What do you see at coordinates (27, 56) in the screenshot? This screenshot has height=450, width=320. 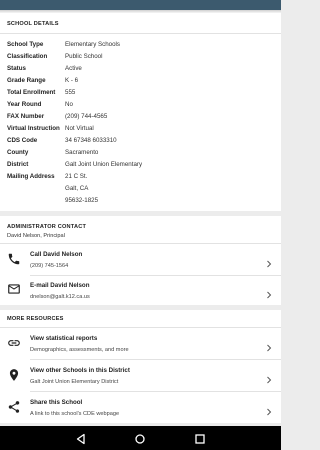 I see `detail-label: Classification` at bounding box center [27, 56].